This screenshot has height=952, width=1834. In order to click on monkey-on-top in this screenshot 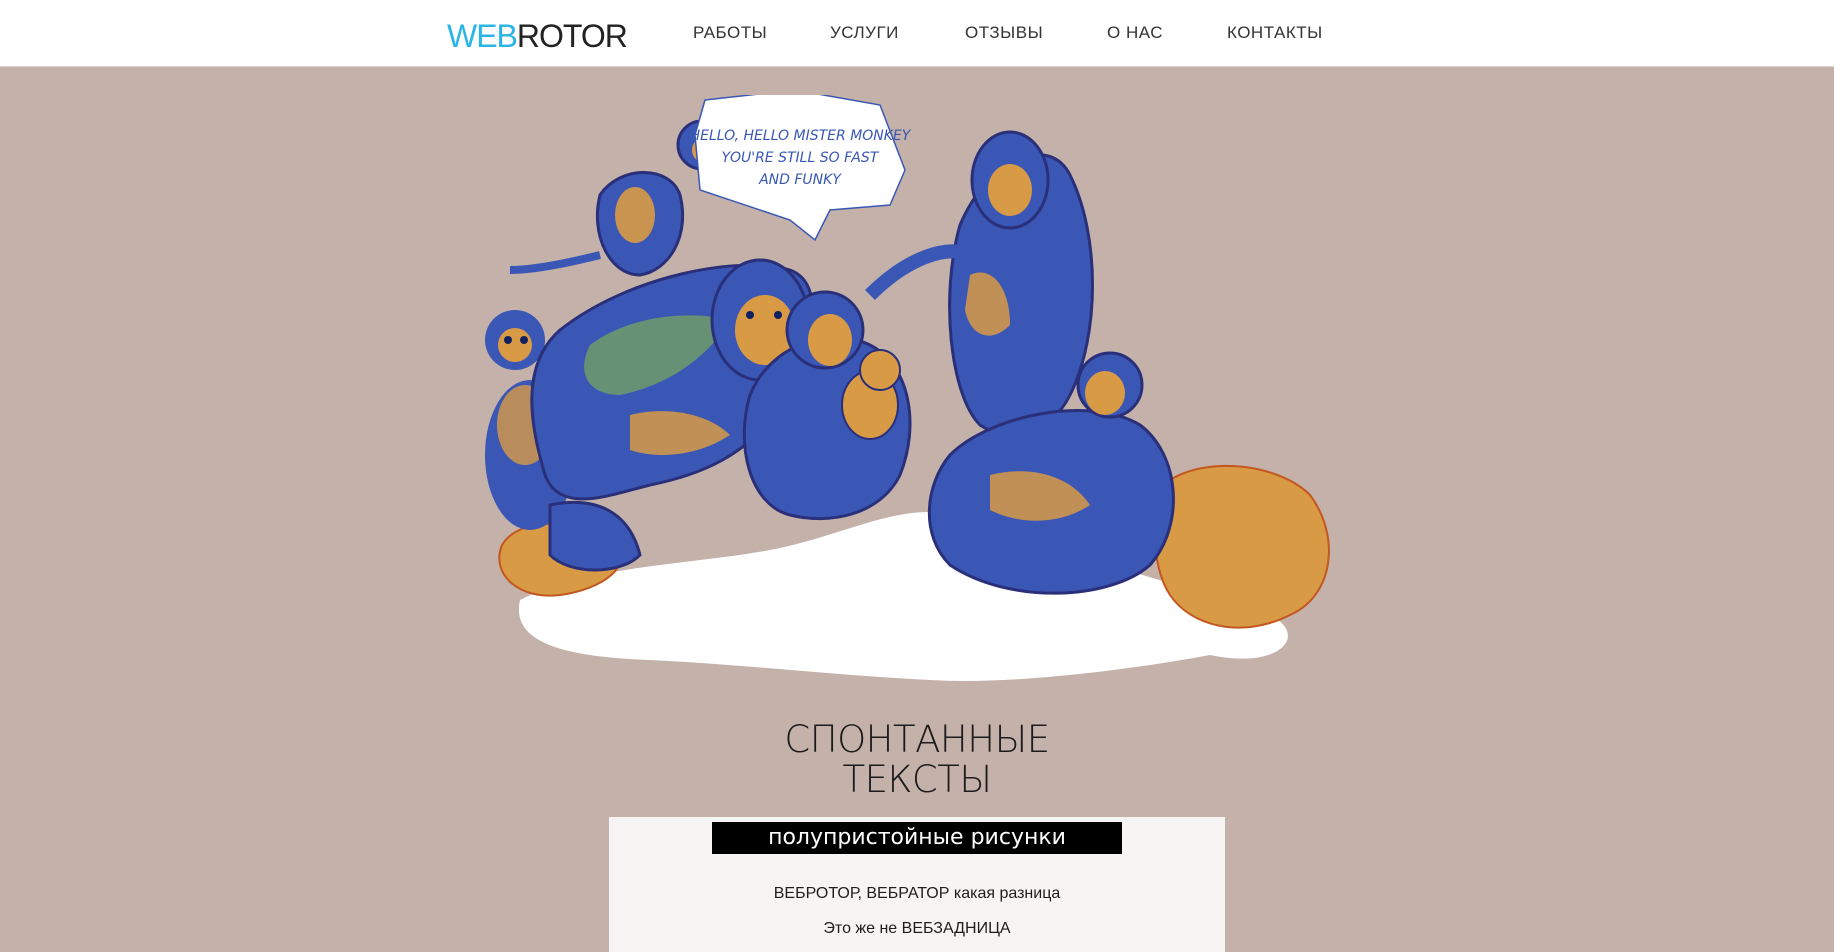, I will do `click(618, 198)`.